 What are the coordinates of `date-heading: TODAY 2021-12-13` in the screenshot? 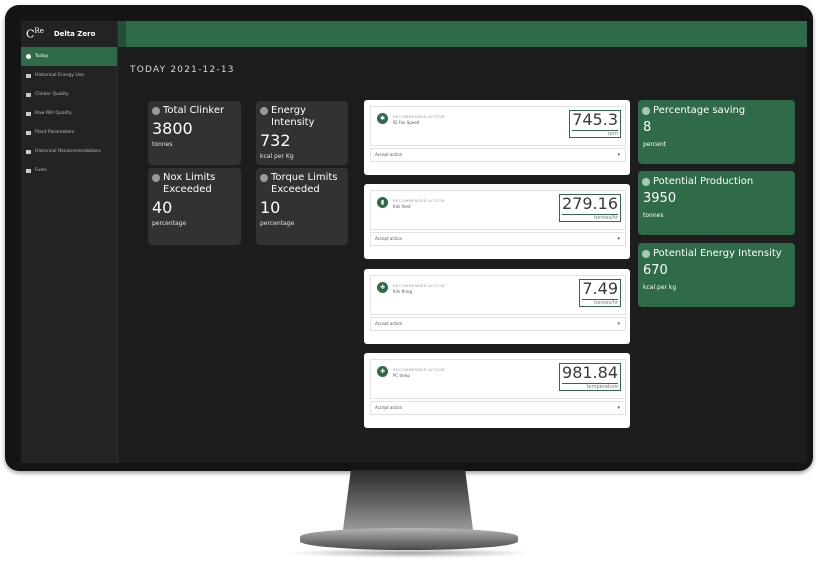 It's located at (182, 70).